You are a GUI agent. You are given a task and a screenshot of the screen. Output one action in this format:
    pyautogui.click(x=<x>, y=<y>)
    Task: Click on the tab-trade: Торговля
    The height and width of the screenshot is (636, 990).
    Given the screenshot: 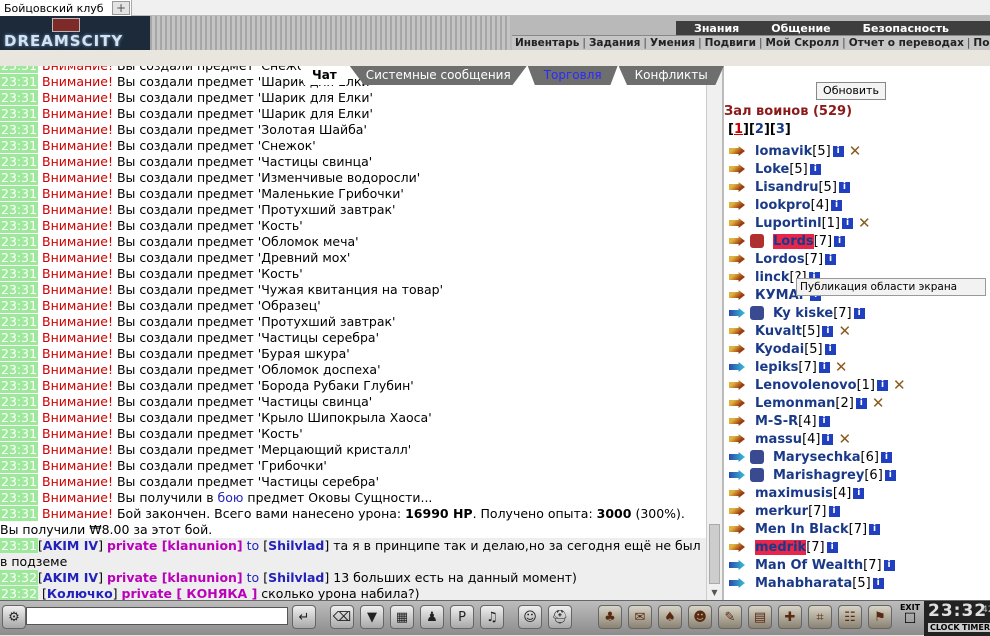 What is the action you would take?
    pyautogui.click(x=572, y=75)
    